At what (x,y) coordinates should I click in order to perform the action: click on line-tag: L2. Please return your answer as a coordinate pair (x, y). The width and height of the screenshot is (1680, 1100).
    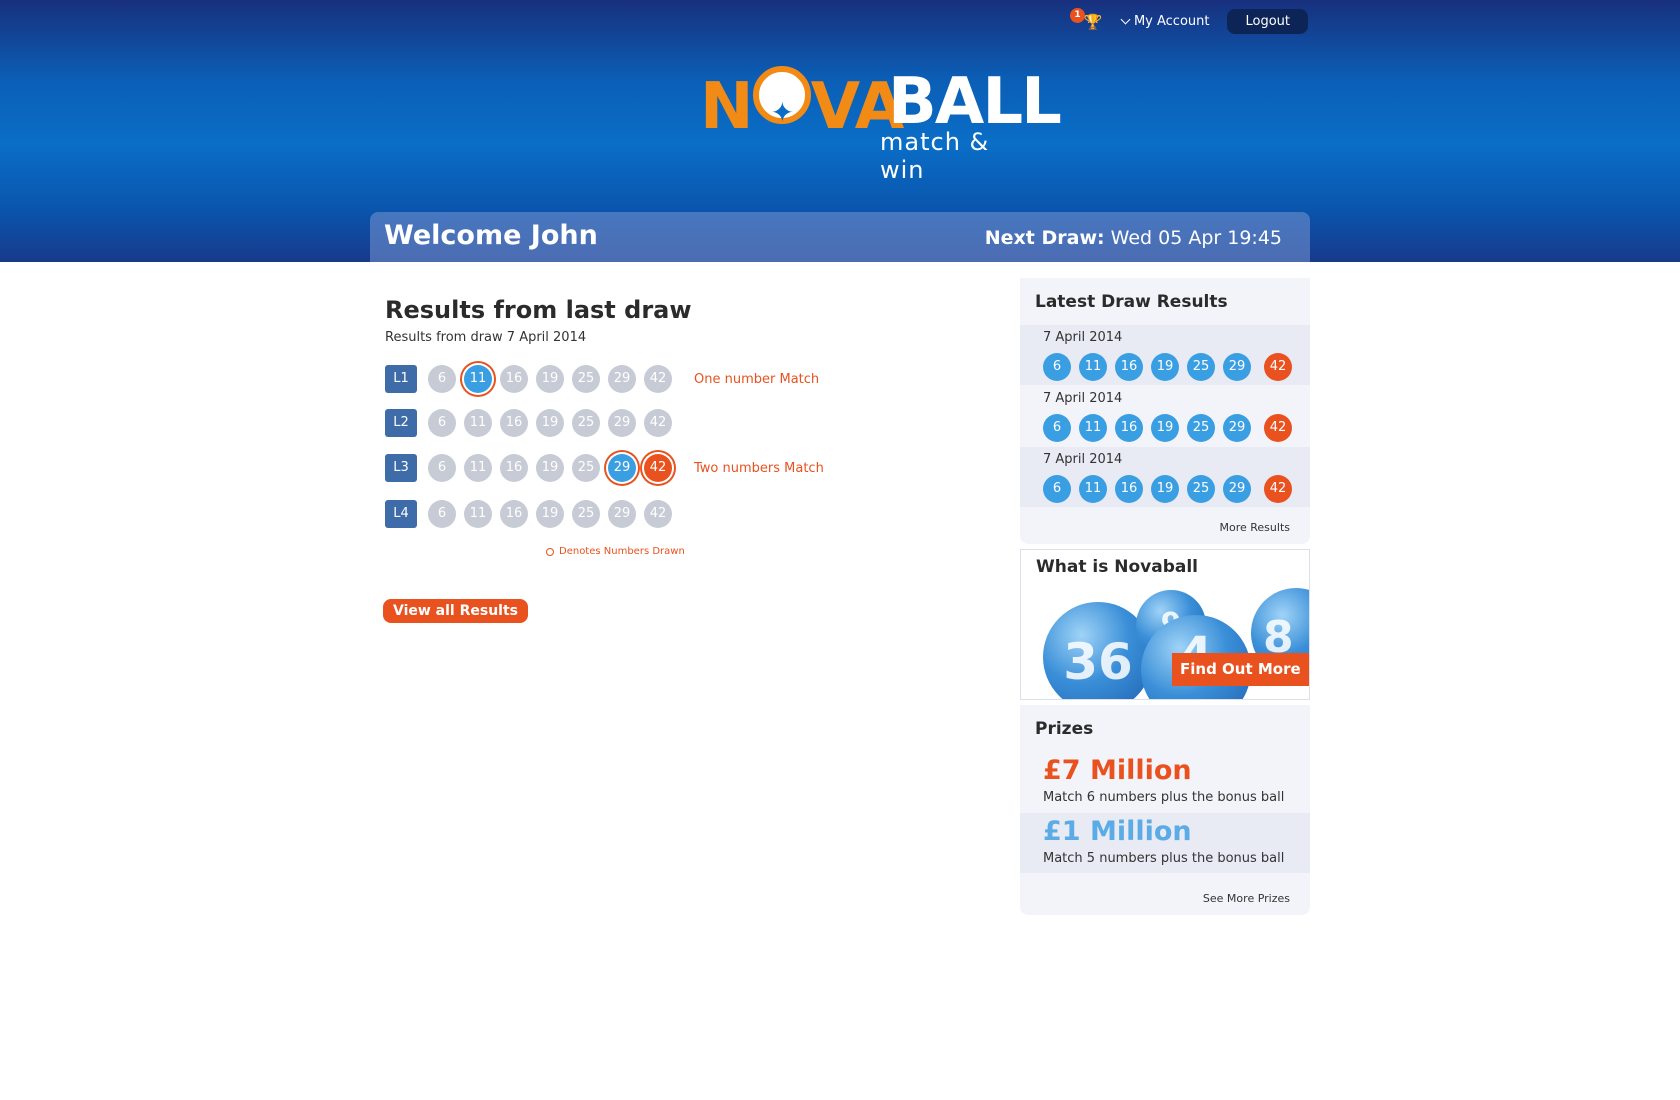
    Looking at the image, I should click on (401, 423).